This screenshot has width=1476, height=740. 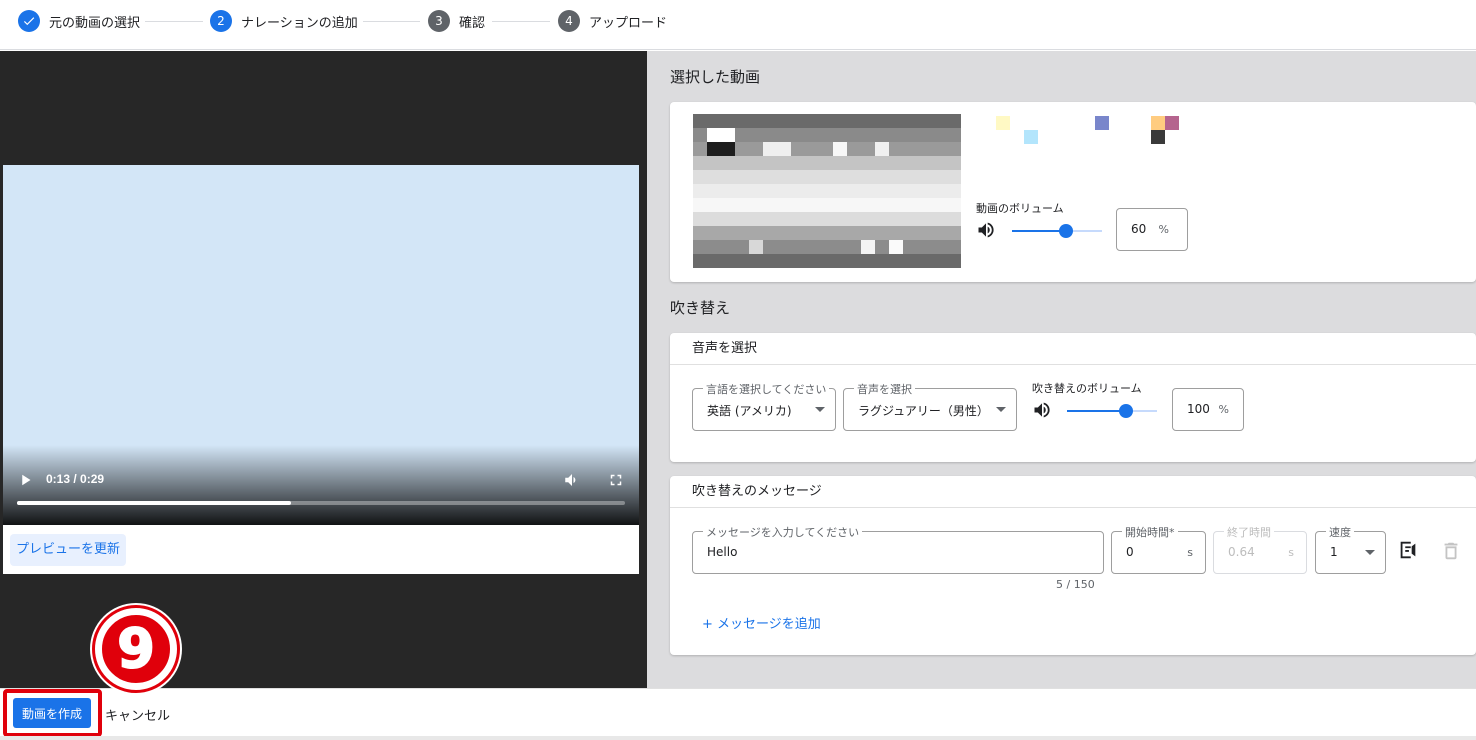 What do you see at coordinates (472, 23) in the screenshot?
I see `step-label: 確認` at bounding box center [472, 23].